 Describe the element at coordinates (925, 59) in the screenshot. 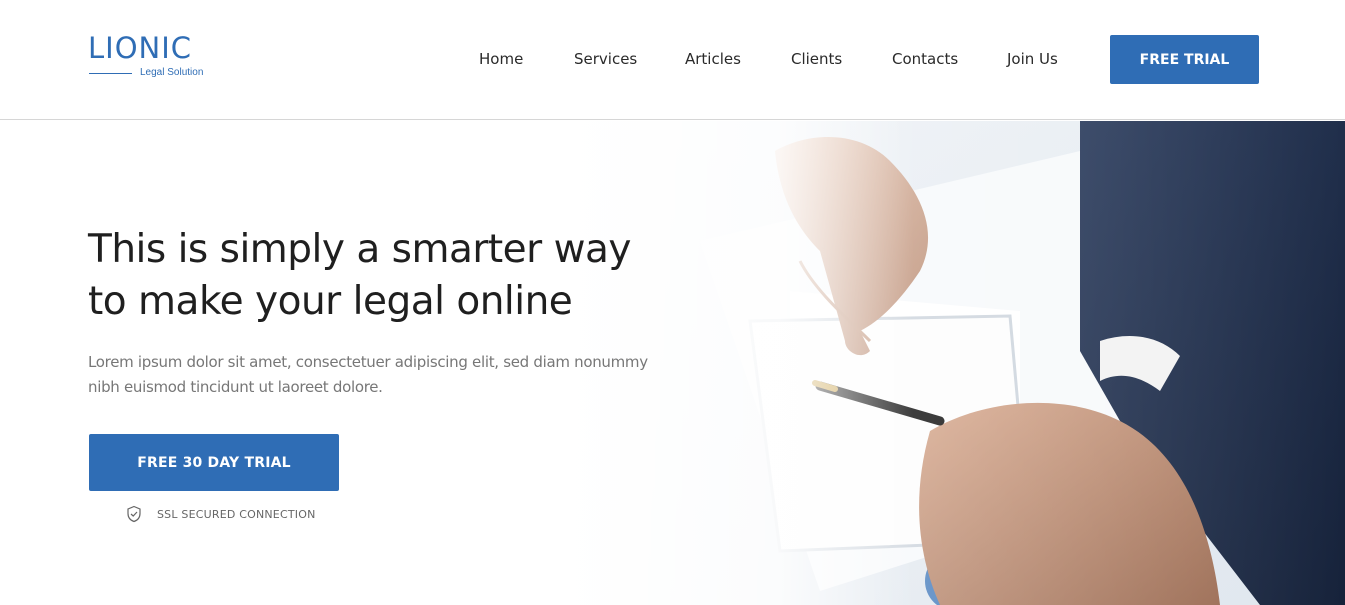

I see `nav-contacts: Contacts` at that location.